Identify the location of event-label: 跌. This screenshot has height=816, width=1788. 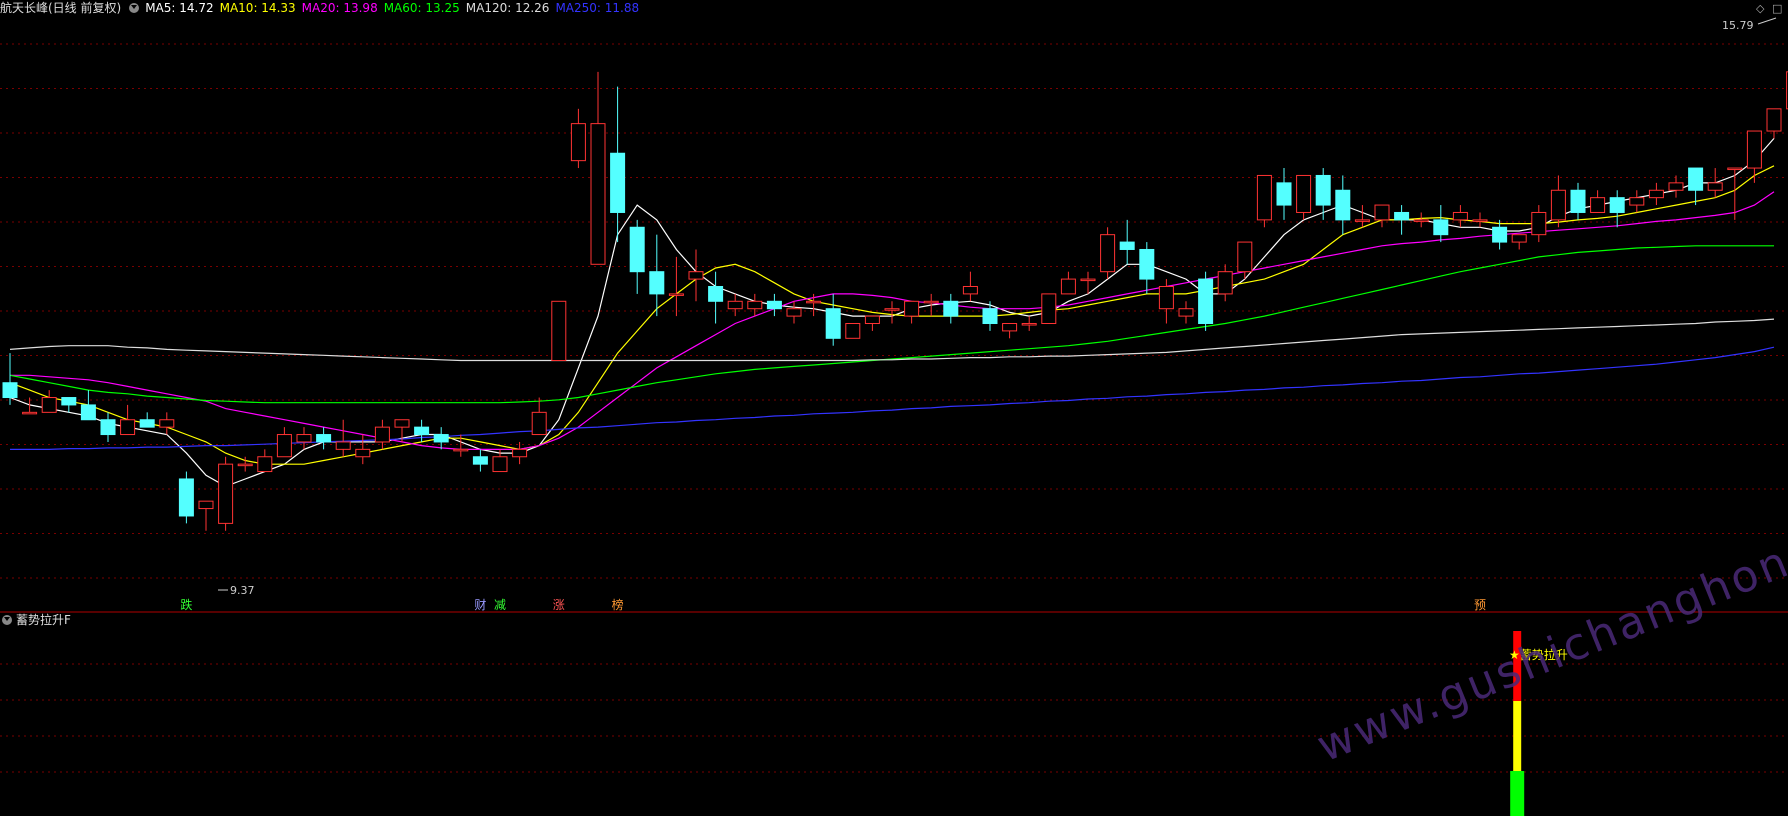
(186, 604).